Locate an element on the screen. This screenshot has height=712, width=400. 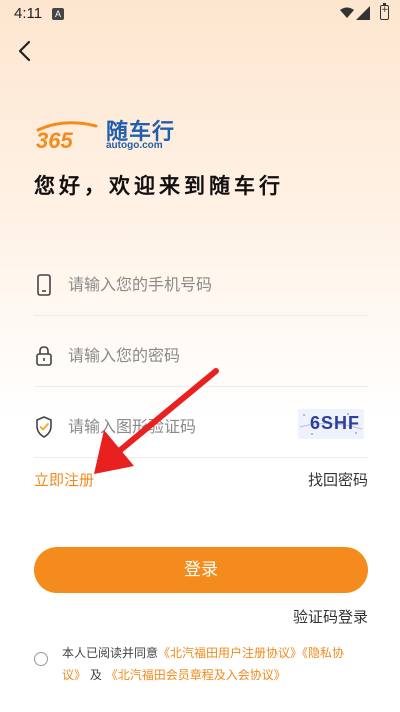
notification-icon: A is located at coordinates (58, 14).